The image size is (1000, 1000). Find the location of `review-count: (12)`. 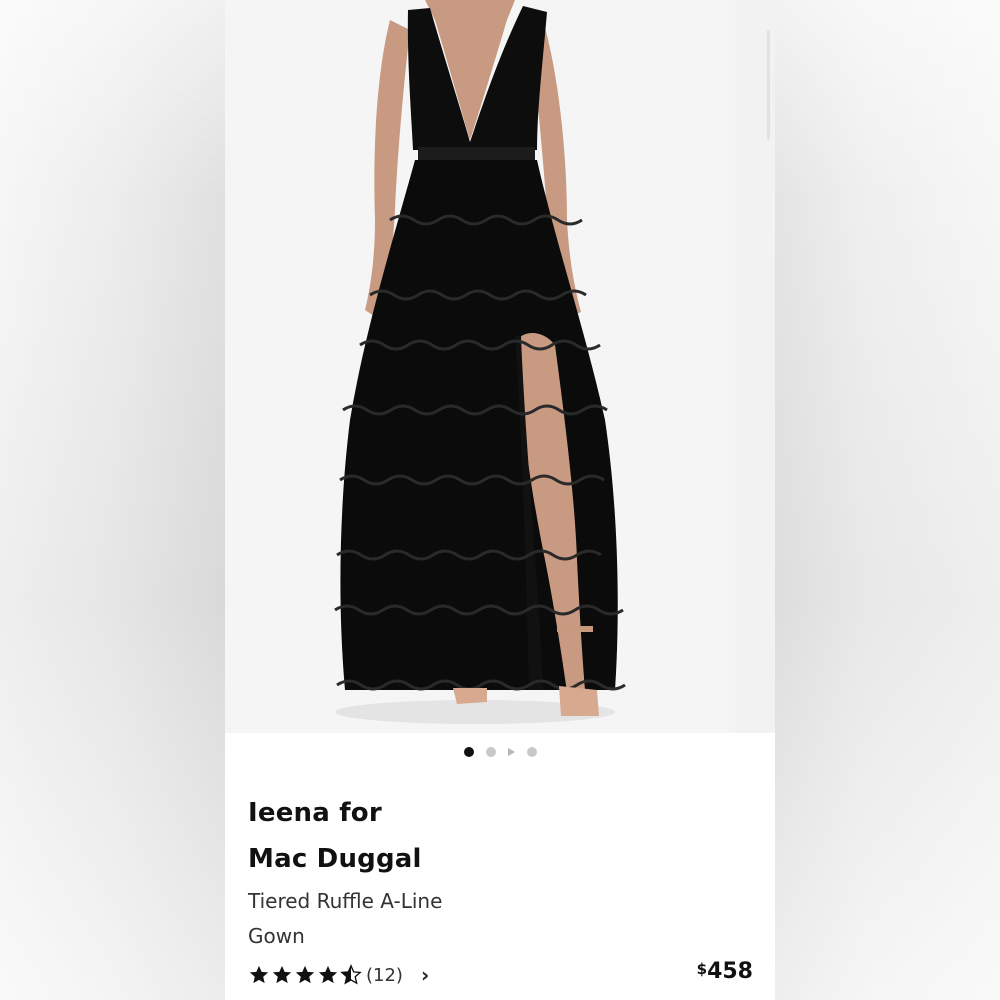

review-count: (12) is located at coordinates (384, 975).